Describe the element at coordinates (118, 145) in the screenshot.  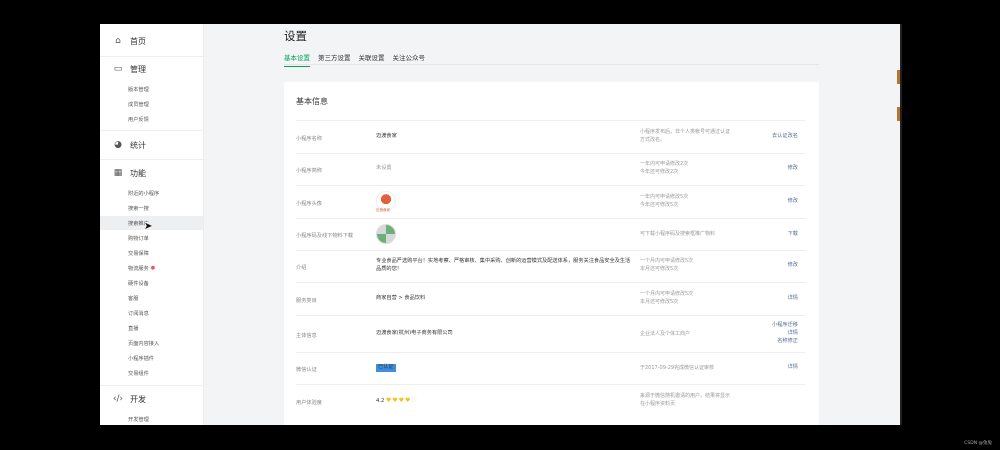
I see `pie-chart-icon: ◕` at that location.